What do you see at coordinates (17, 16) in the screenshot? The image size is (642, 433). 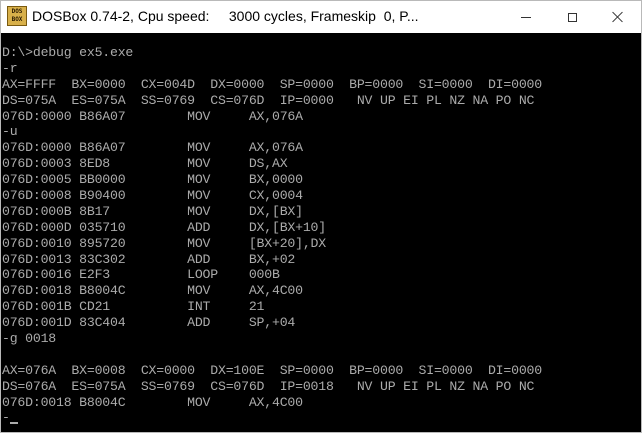 I see `dosbox-icon: DOS BOX` at bounding box center [17, 16].